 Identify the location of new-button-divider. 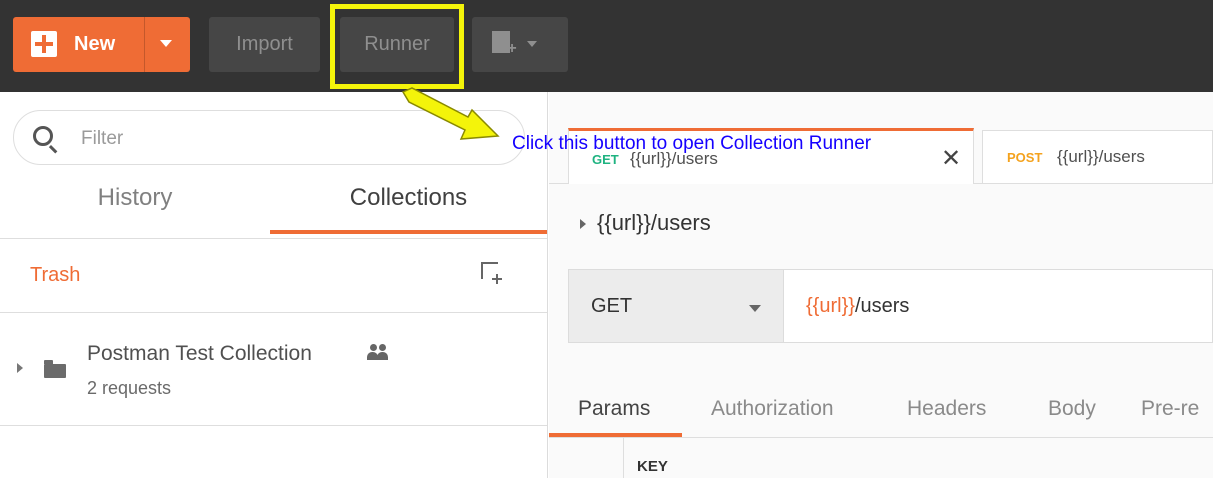
(144, 44).